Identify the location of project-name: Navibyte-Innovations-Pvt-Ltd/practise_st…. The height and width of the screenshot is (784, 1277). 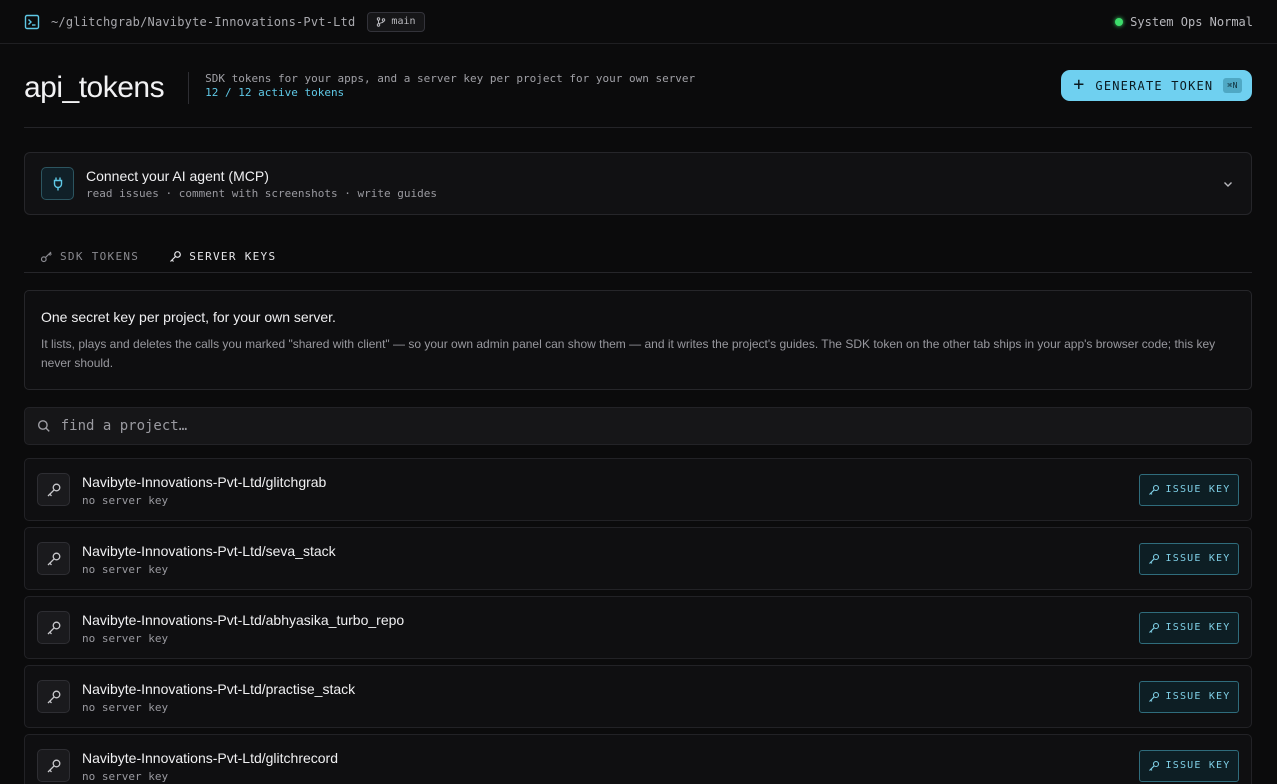
(219, 688).